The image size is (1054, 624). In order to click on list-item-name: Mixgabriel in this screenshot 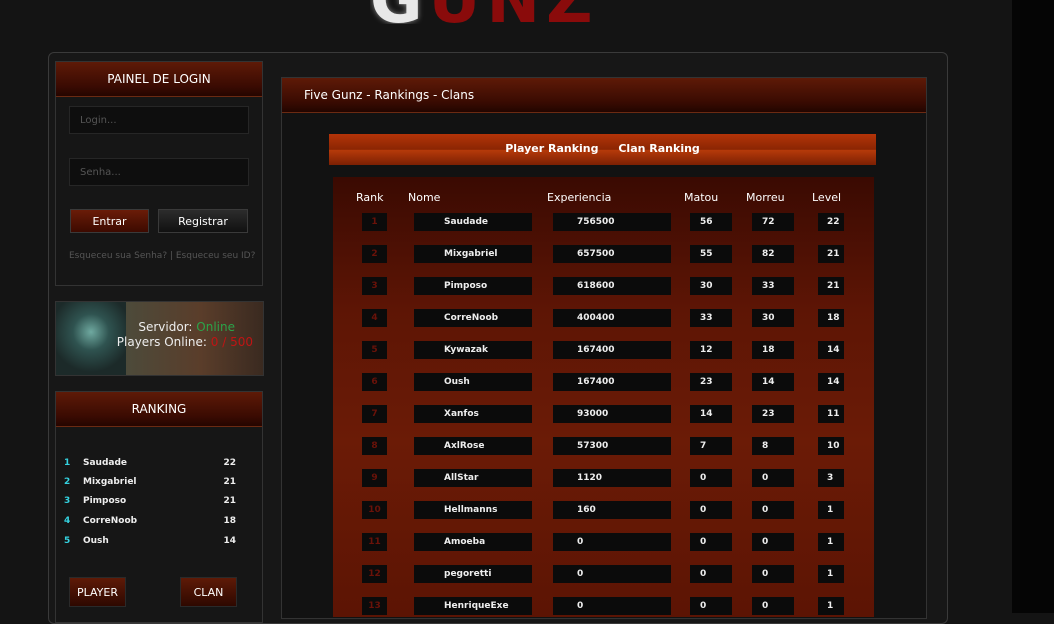, I will do `click(110, 482)`.